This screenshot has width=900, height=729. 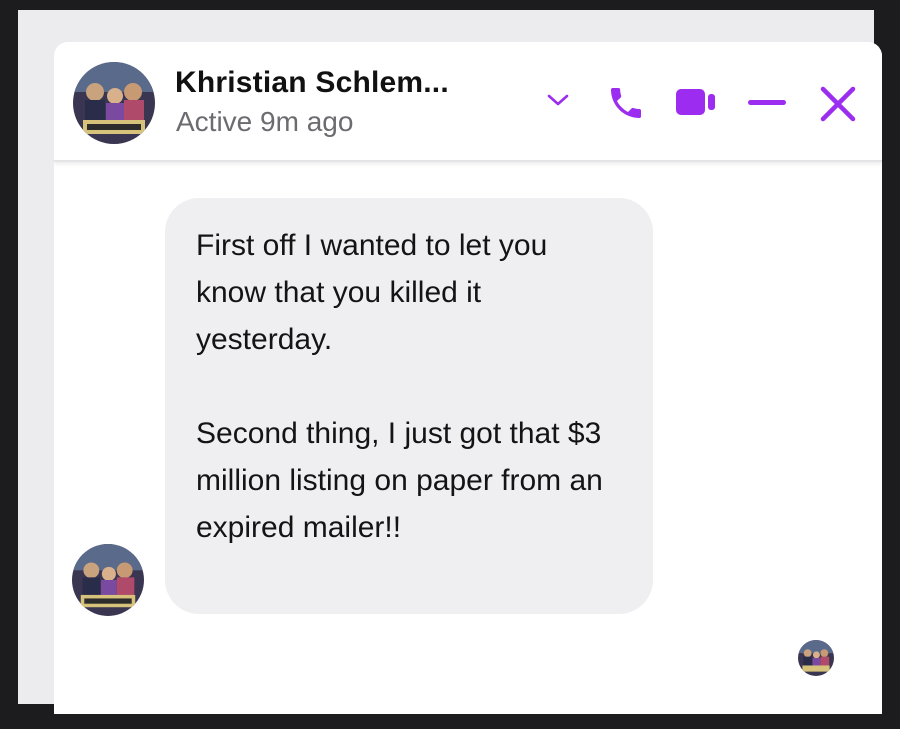 I want to click on contact-avatar, so click(x=114, y=103).